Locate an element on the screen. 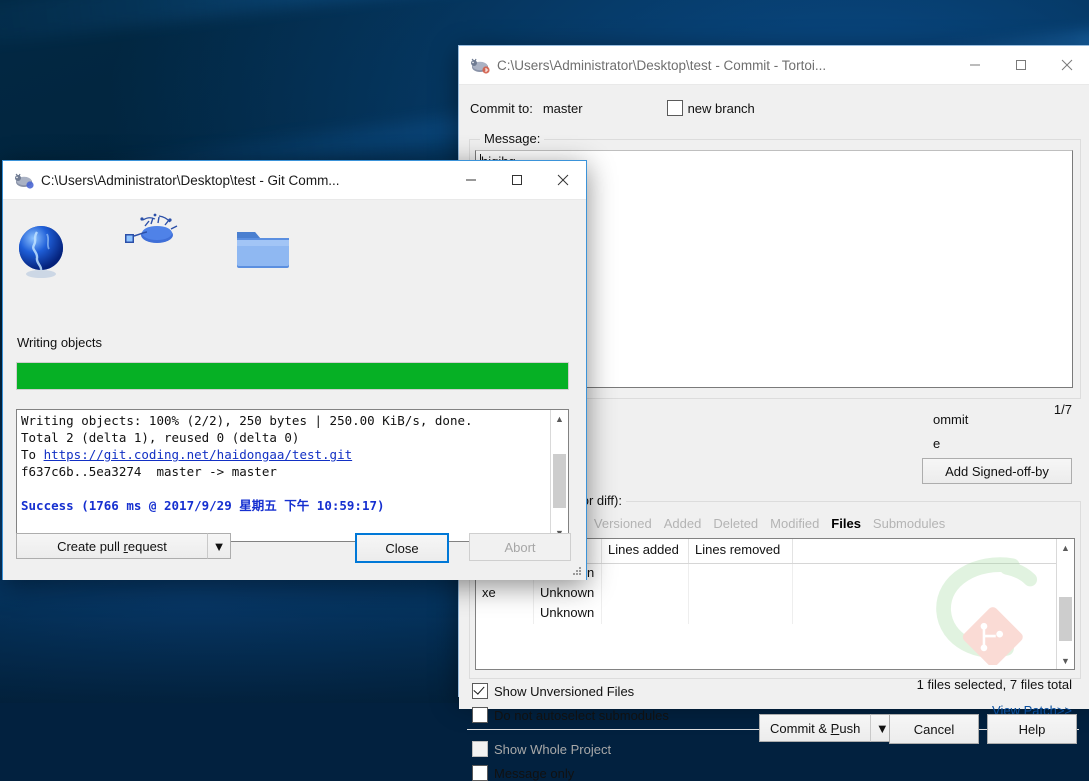 Image resolution: width=1089 pixels, height=781 pixels. tab-submodules: Submodules is located at coordinates (909, 523).